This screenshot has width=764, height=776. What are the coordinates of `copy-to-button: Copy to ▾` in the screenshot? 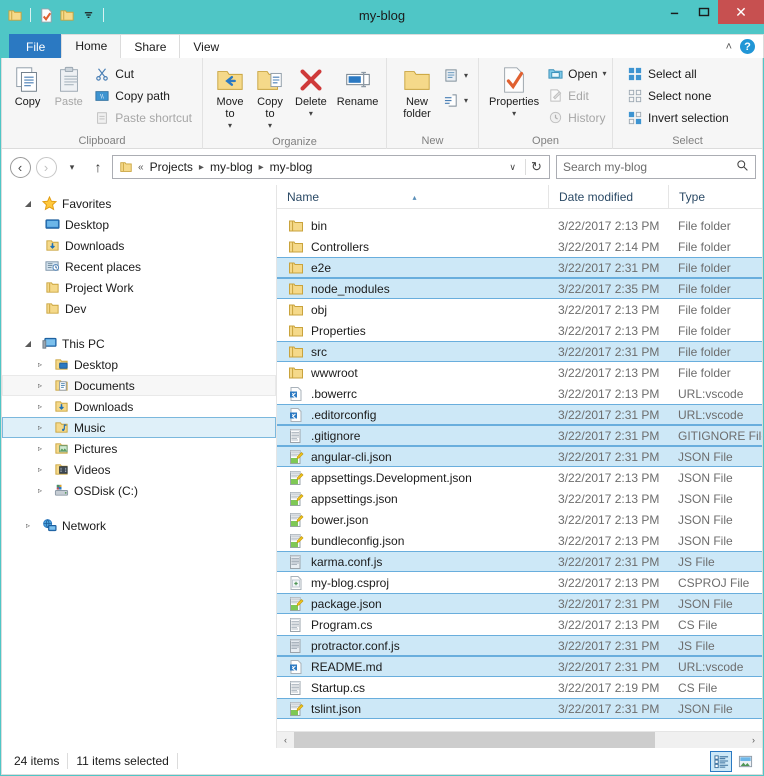 It's located at (270, 98).